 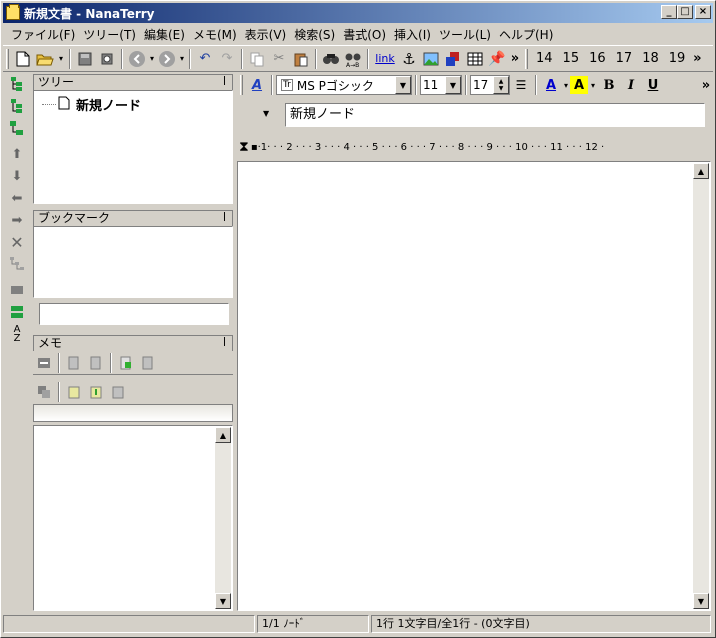 I want to click on format-overflow-icon: », so click(x=706, y=85).